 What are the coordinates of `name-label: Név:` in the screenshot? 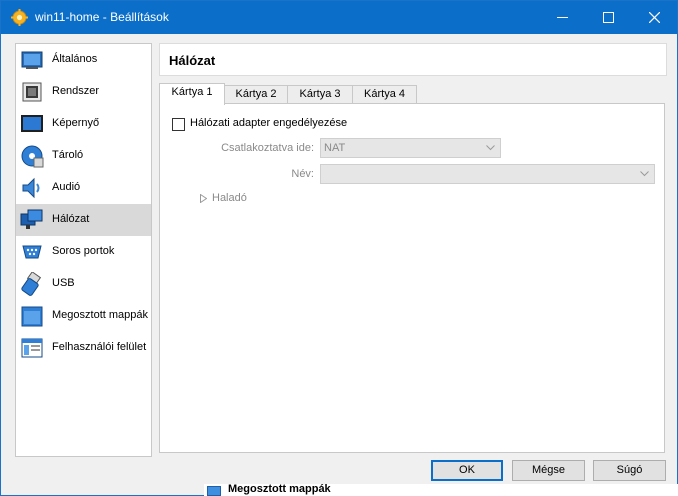 It's located at (302, 174).